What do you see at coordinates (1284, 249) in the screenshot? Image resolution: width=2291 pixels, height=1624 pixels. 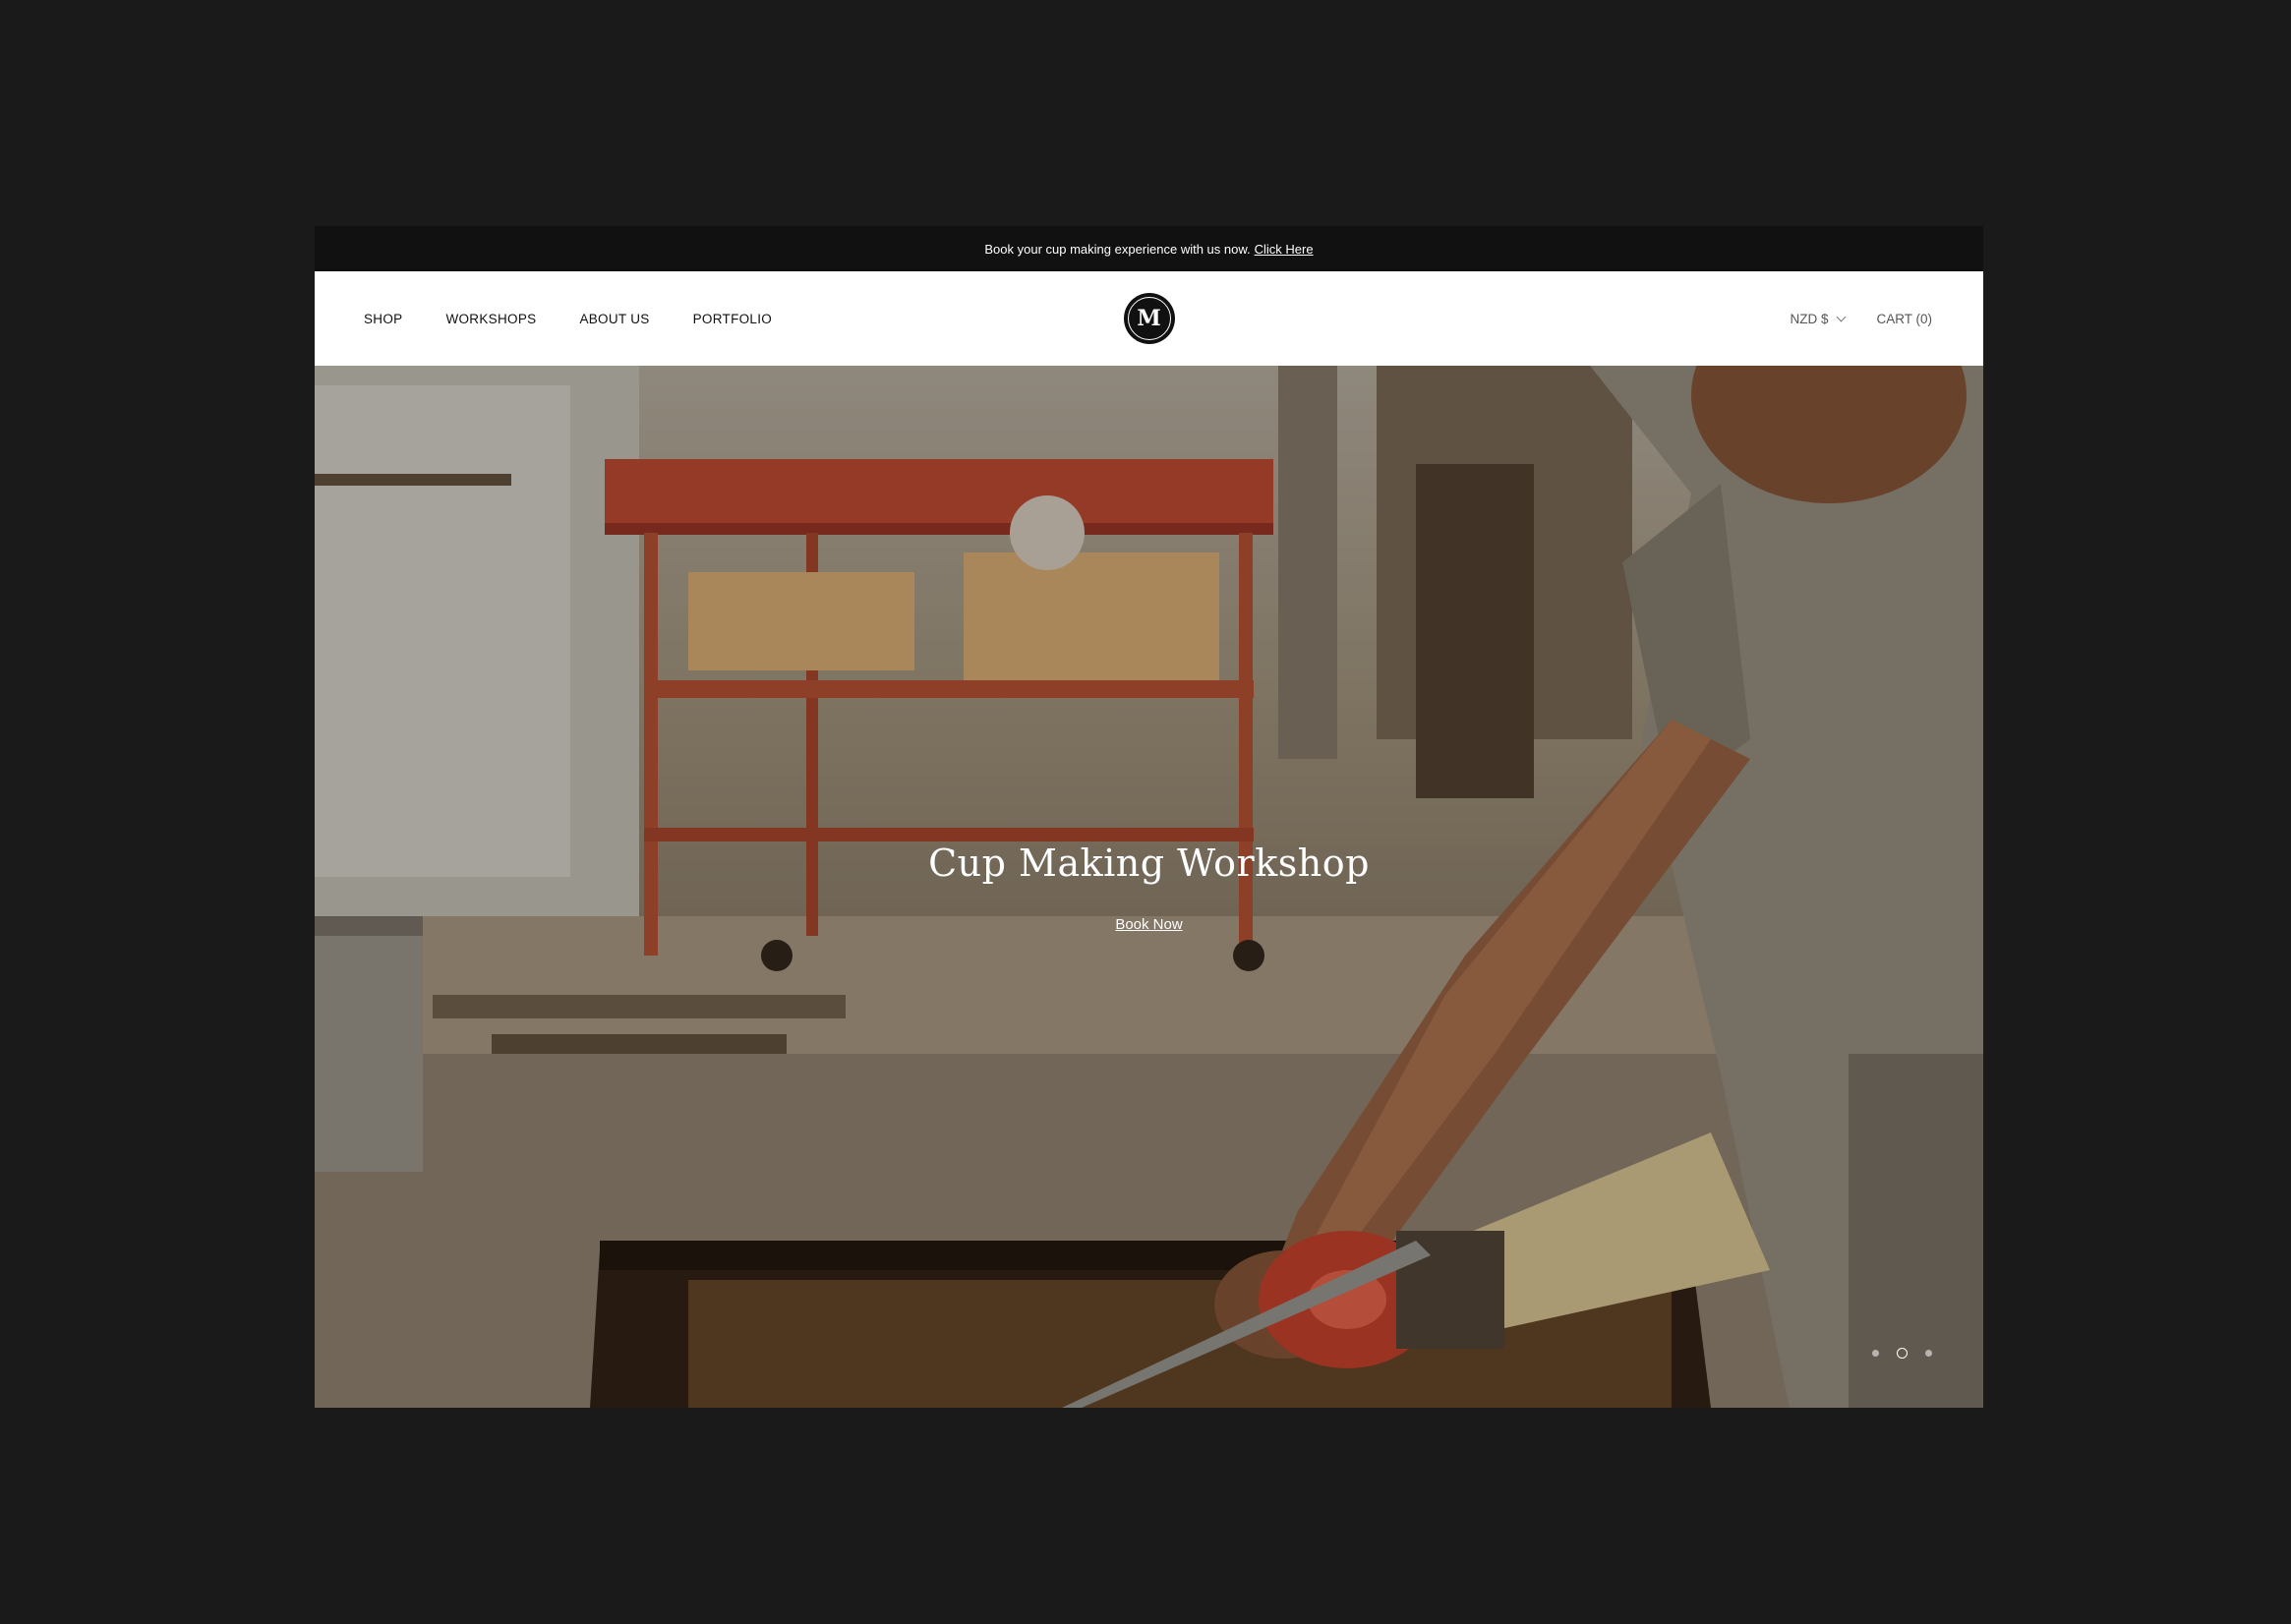 I see `announcement-link: Click Here` at bounding box center [1284, 249].